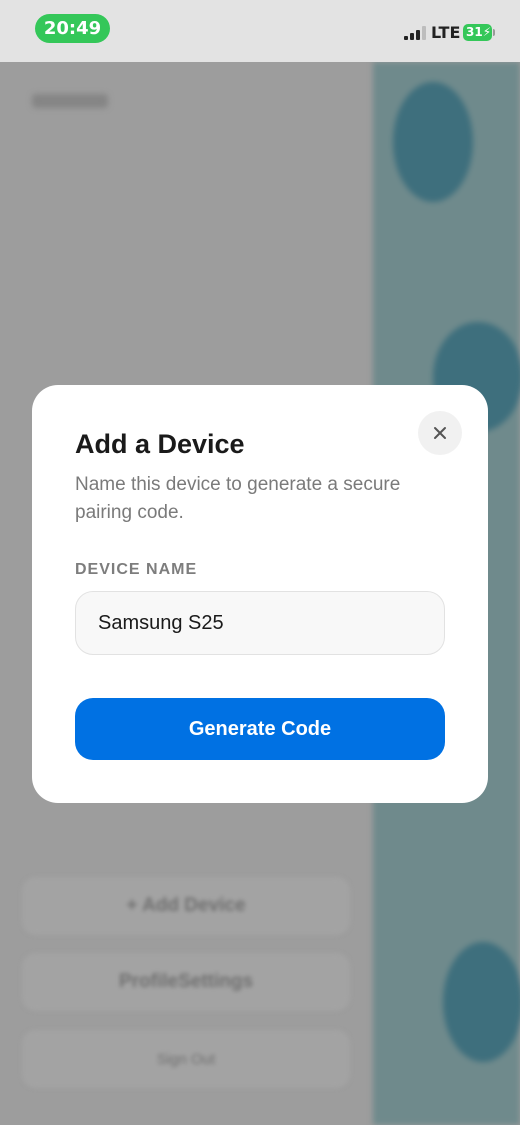  I want to click on background-header, so click(70, 101).